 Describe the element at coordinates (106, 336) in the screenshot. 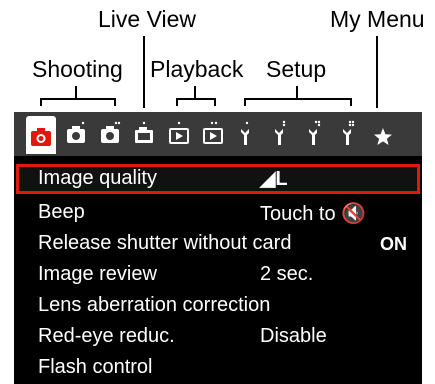

I see `menu-item-label: Red-eye reduc.` at that location.